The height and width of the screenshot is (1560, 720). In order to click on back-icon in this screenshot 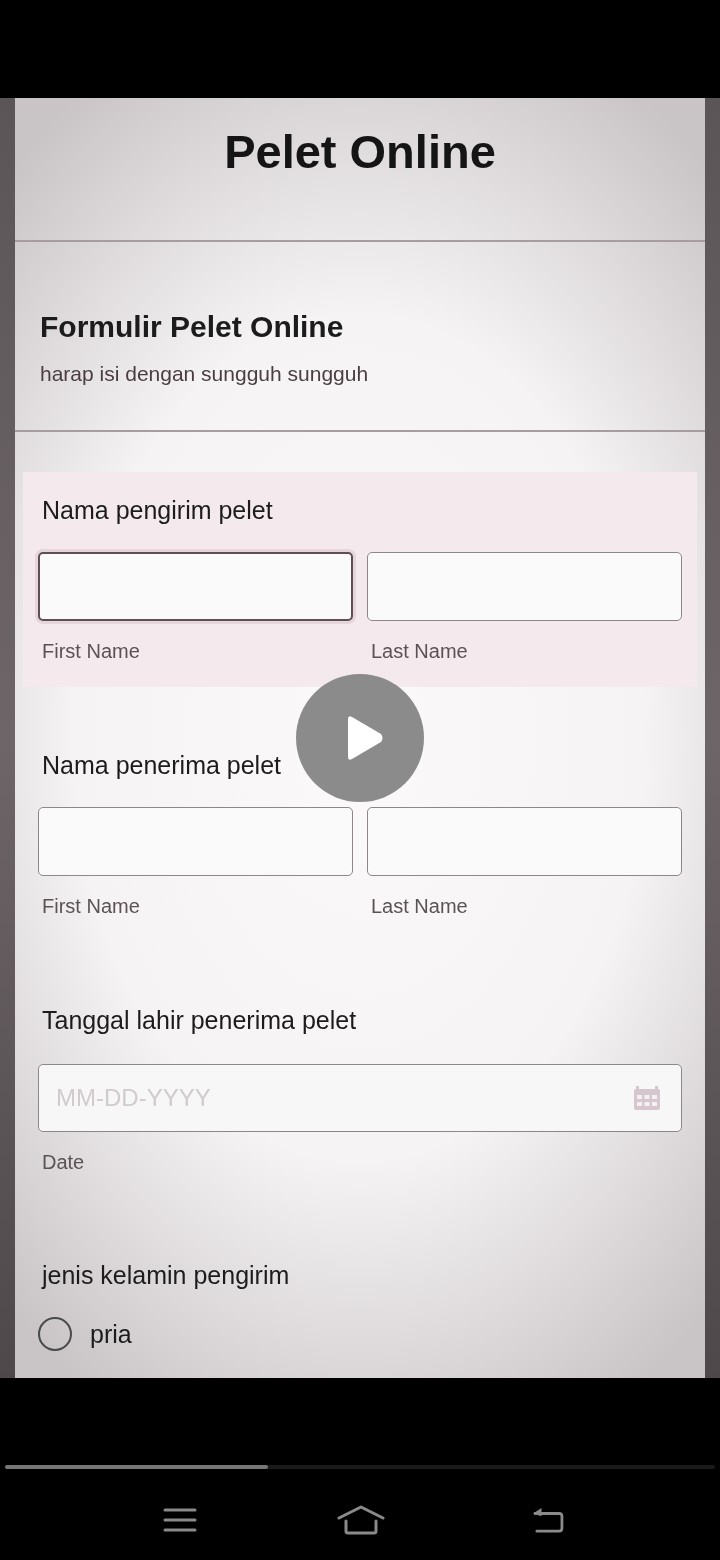, I will do `click(548, 1520)`.